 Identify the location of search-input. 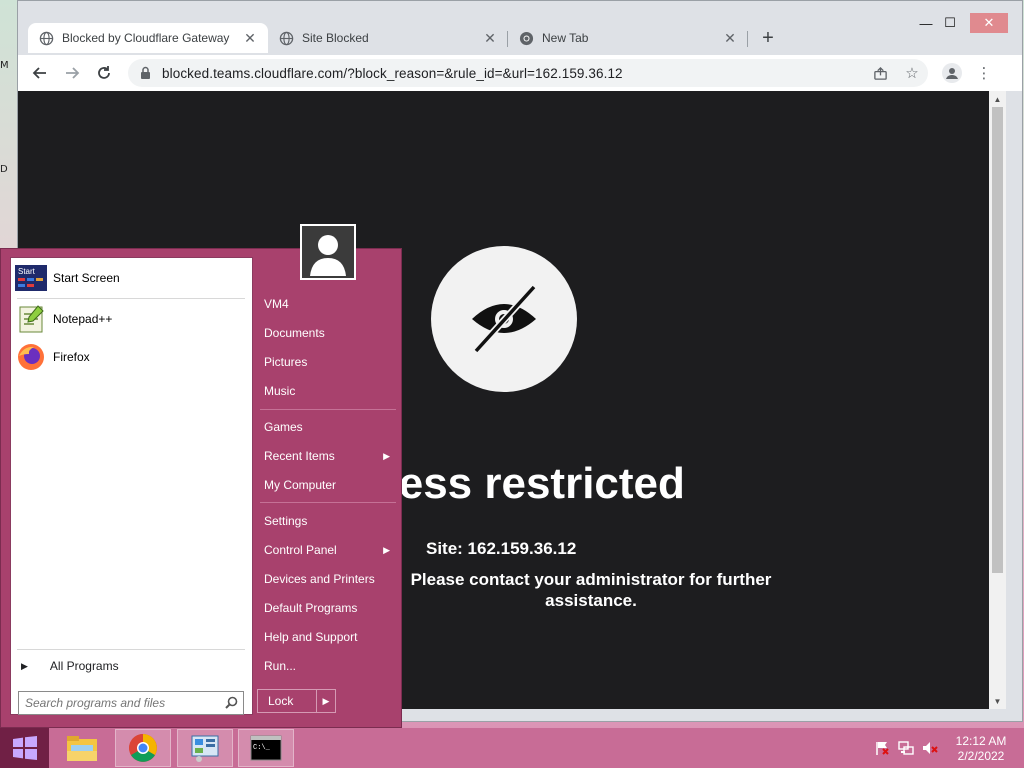
(120, 703).